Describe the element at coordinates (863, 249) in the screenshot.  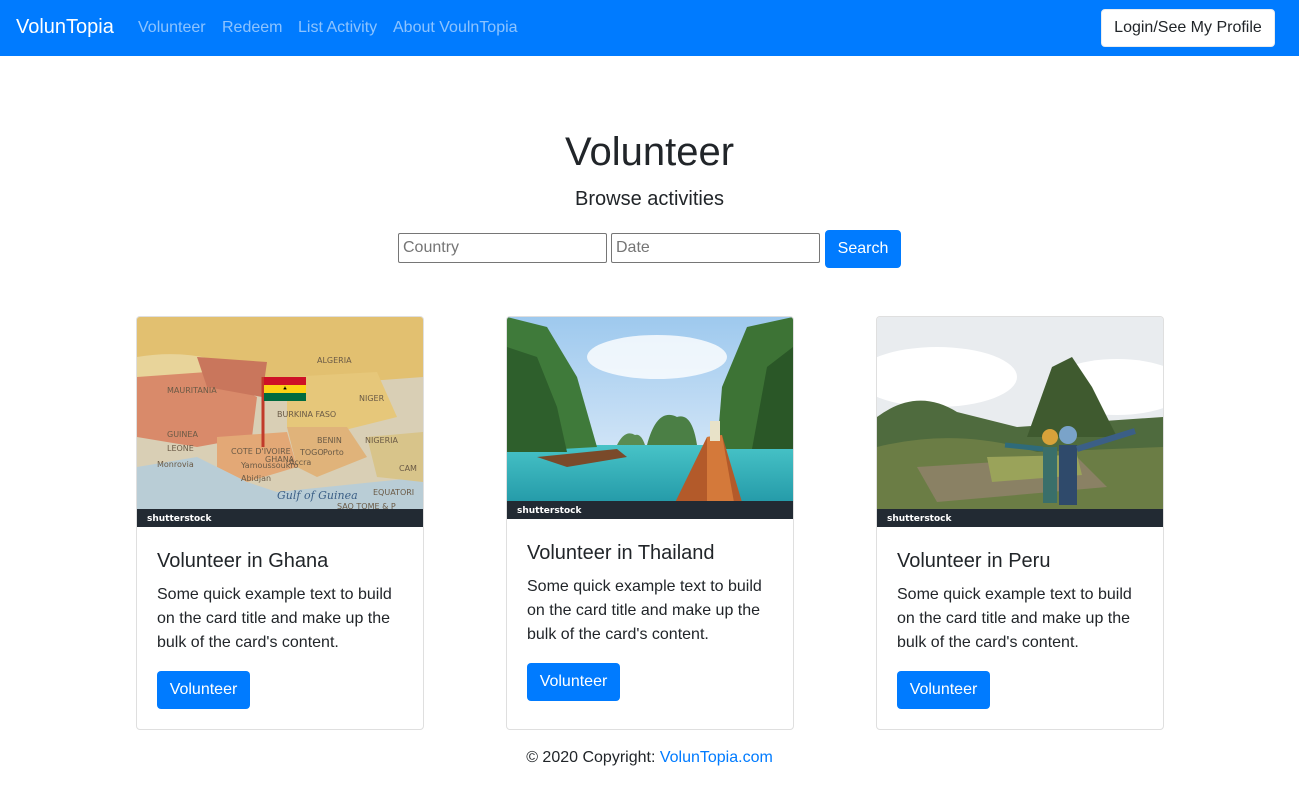
I see `search-button: Search` at that location.